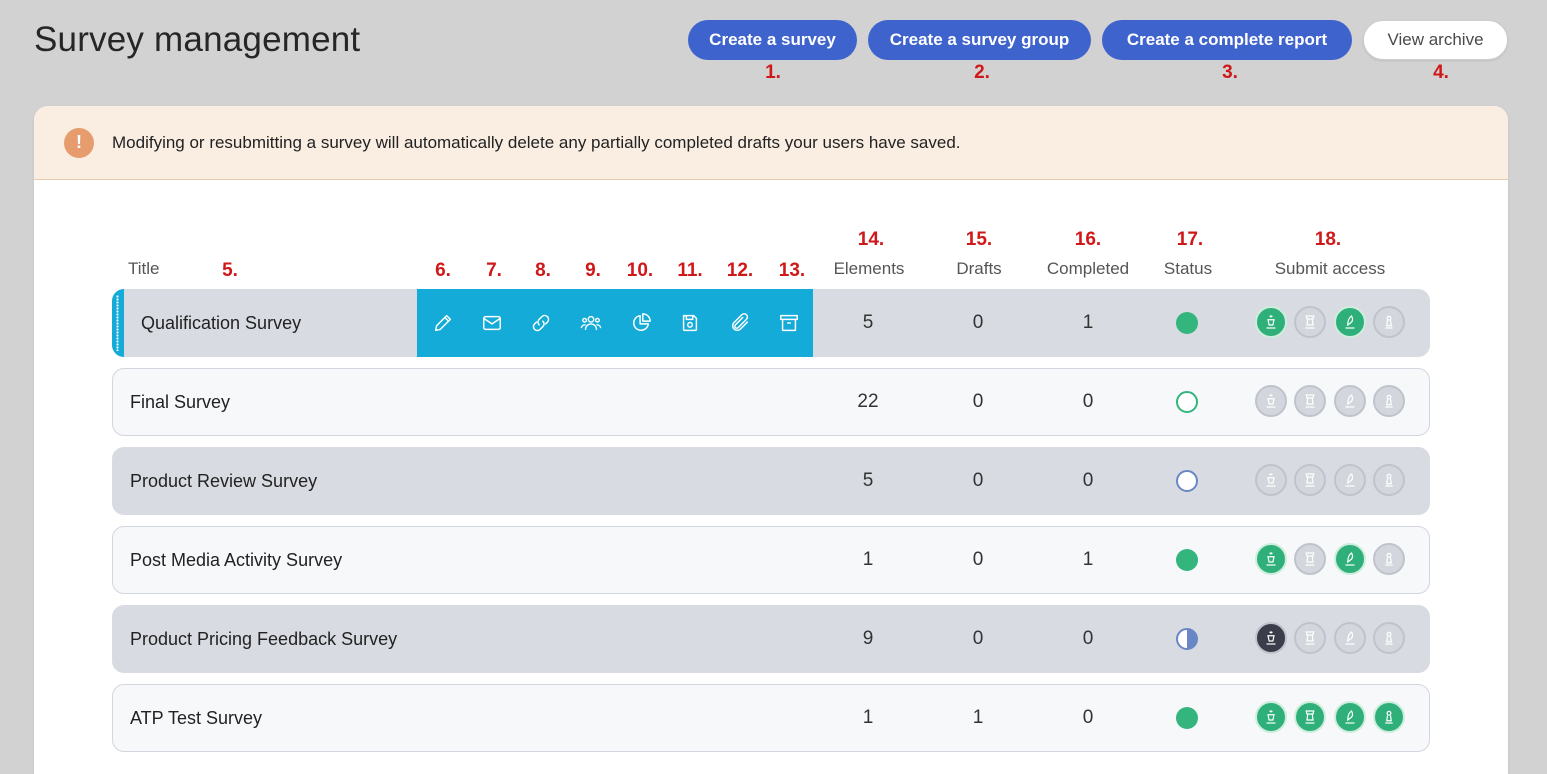 Image resolution: width=1547 pixels, height=774 pixels. What do you see at coordinates (221, 323) in the screenshot?
I see `survey-title: Qualification Survey` at bounding box center [221, 323].